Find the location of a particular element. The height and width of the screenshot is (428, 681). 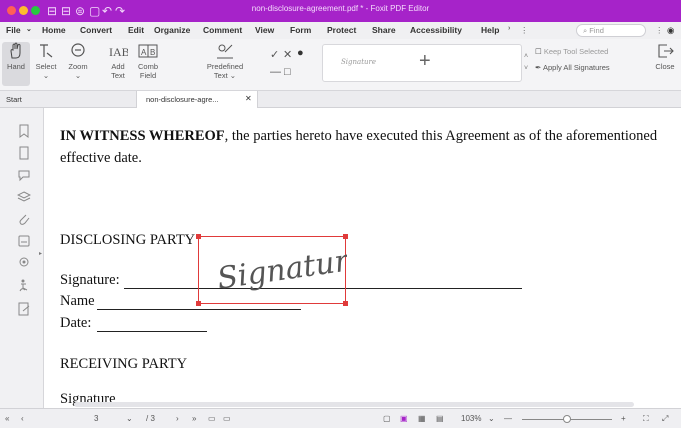

account-icon: ◉ is located at coordinates (670, 30).